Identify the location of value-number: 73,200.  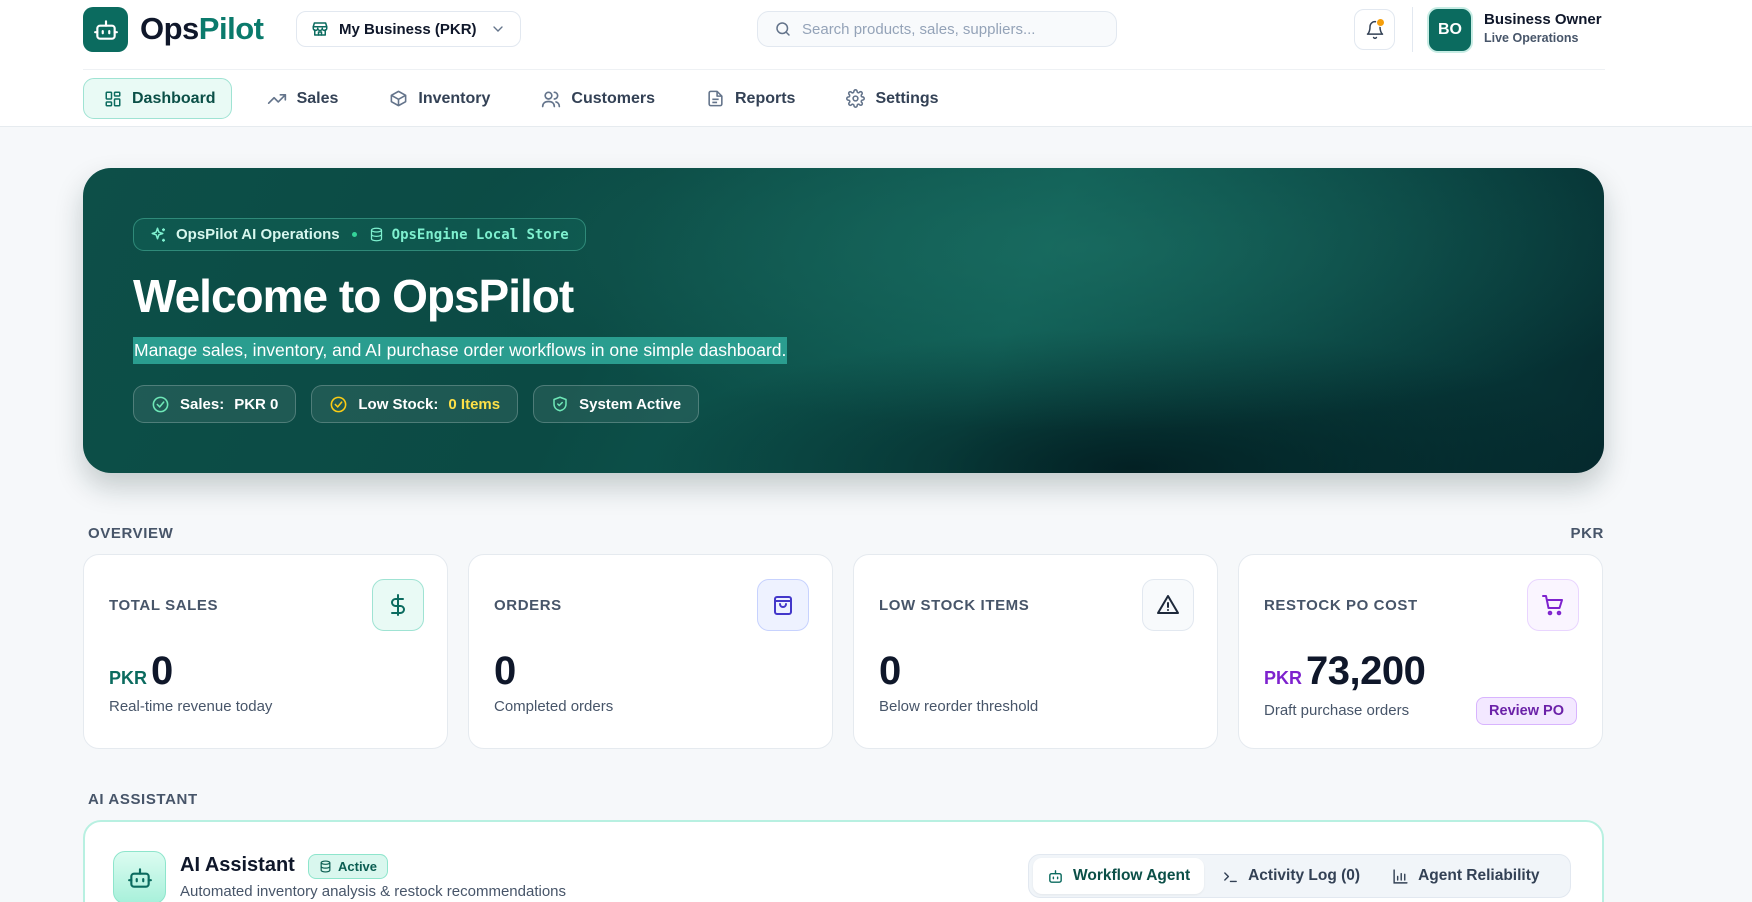
(1366, 671).